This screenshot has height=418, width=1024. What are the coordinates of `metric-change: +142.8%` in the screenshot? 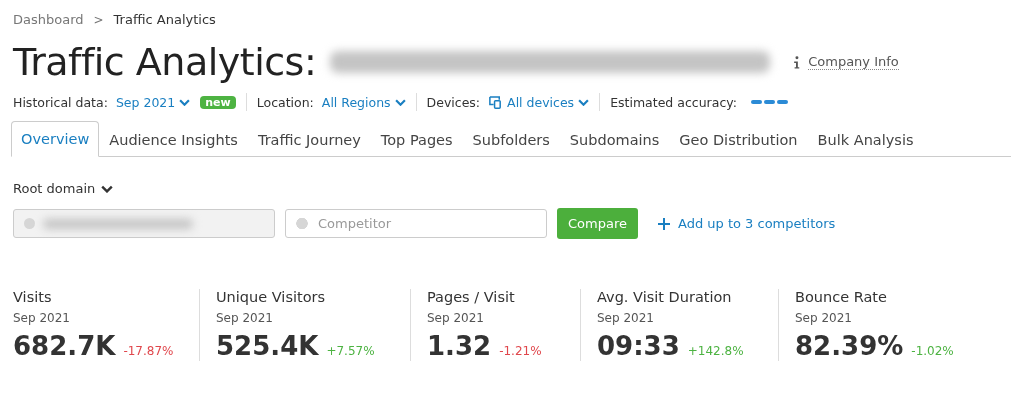 It's located at (715, 351).